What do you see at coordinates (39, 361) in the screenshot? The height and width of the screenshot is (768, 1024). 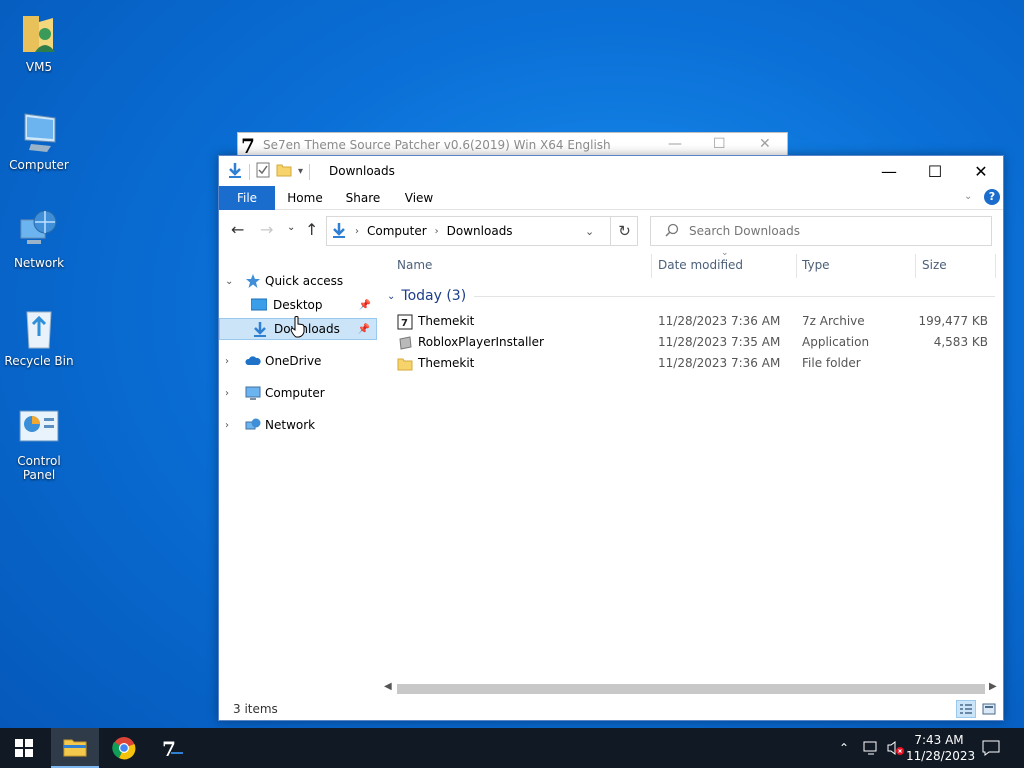 I see `desktop-icon-label: Recycle Bin` at bounding box center [39, 361].